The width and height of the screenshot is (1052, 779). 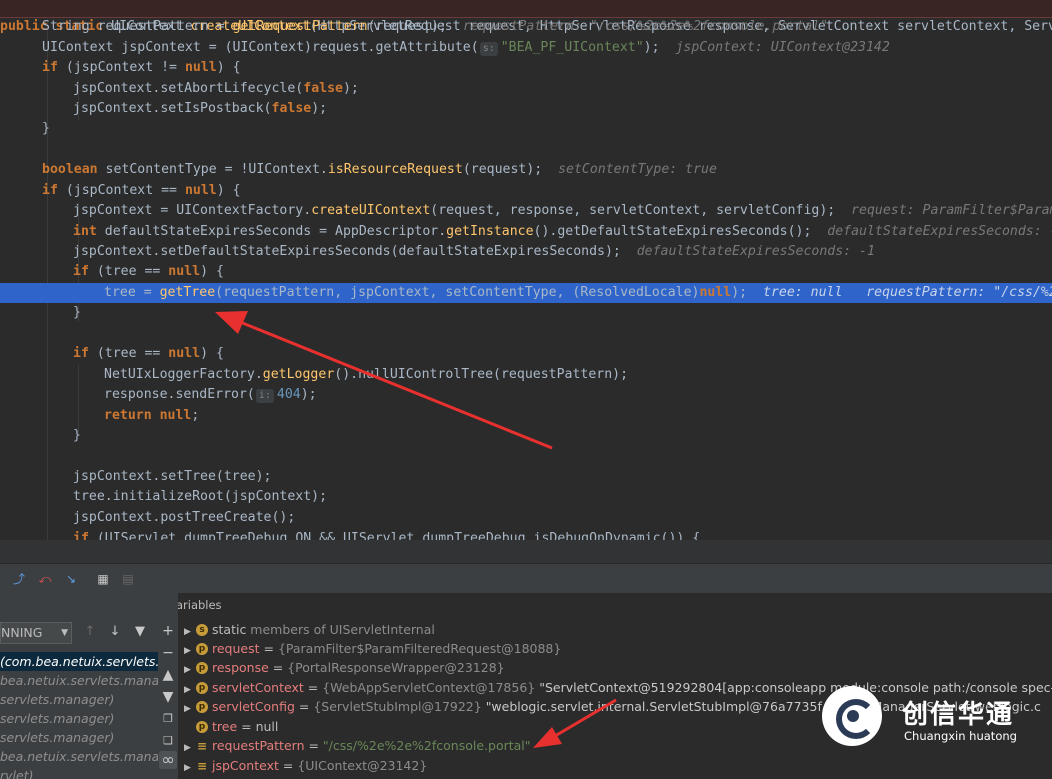 I want to click on frame-item: bea.netuix.servlets.manager., so click(x=79, y=756).